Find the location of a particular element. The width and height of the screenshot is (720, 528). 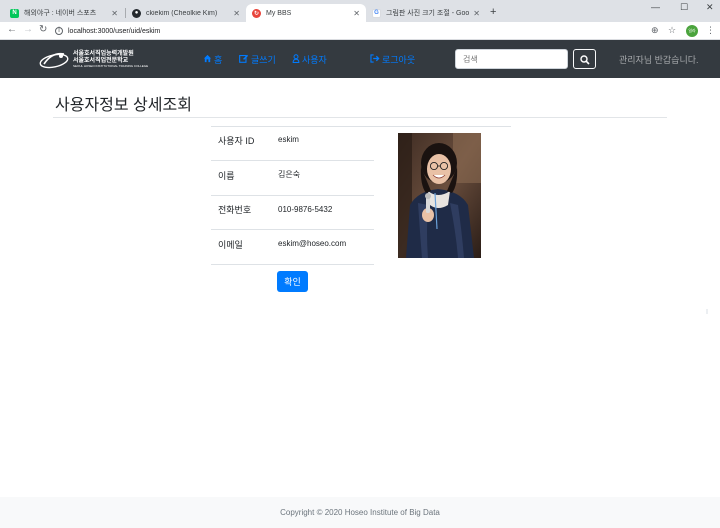

reload-icon: ↻ is located at coordinates (256, 13).